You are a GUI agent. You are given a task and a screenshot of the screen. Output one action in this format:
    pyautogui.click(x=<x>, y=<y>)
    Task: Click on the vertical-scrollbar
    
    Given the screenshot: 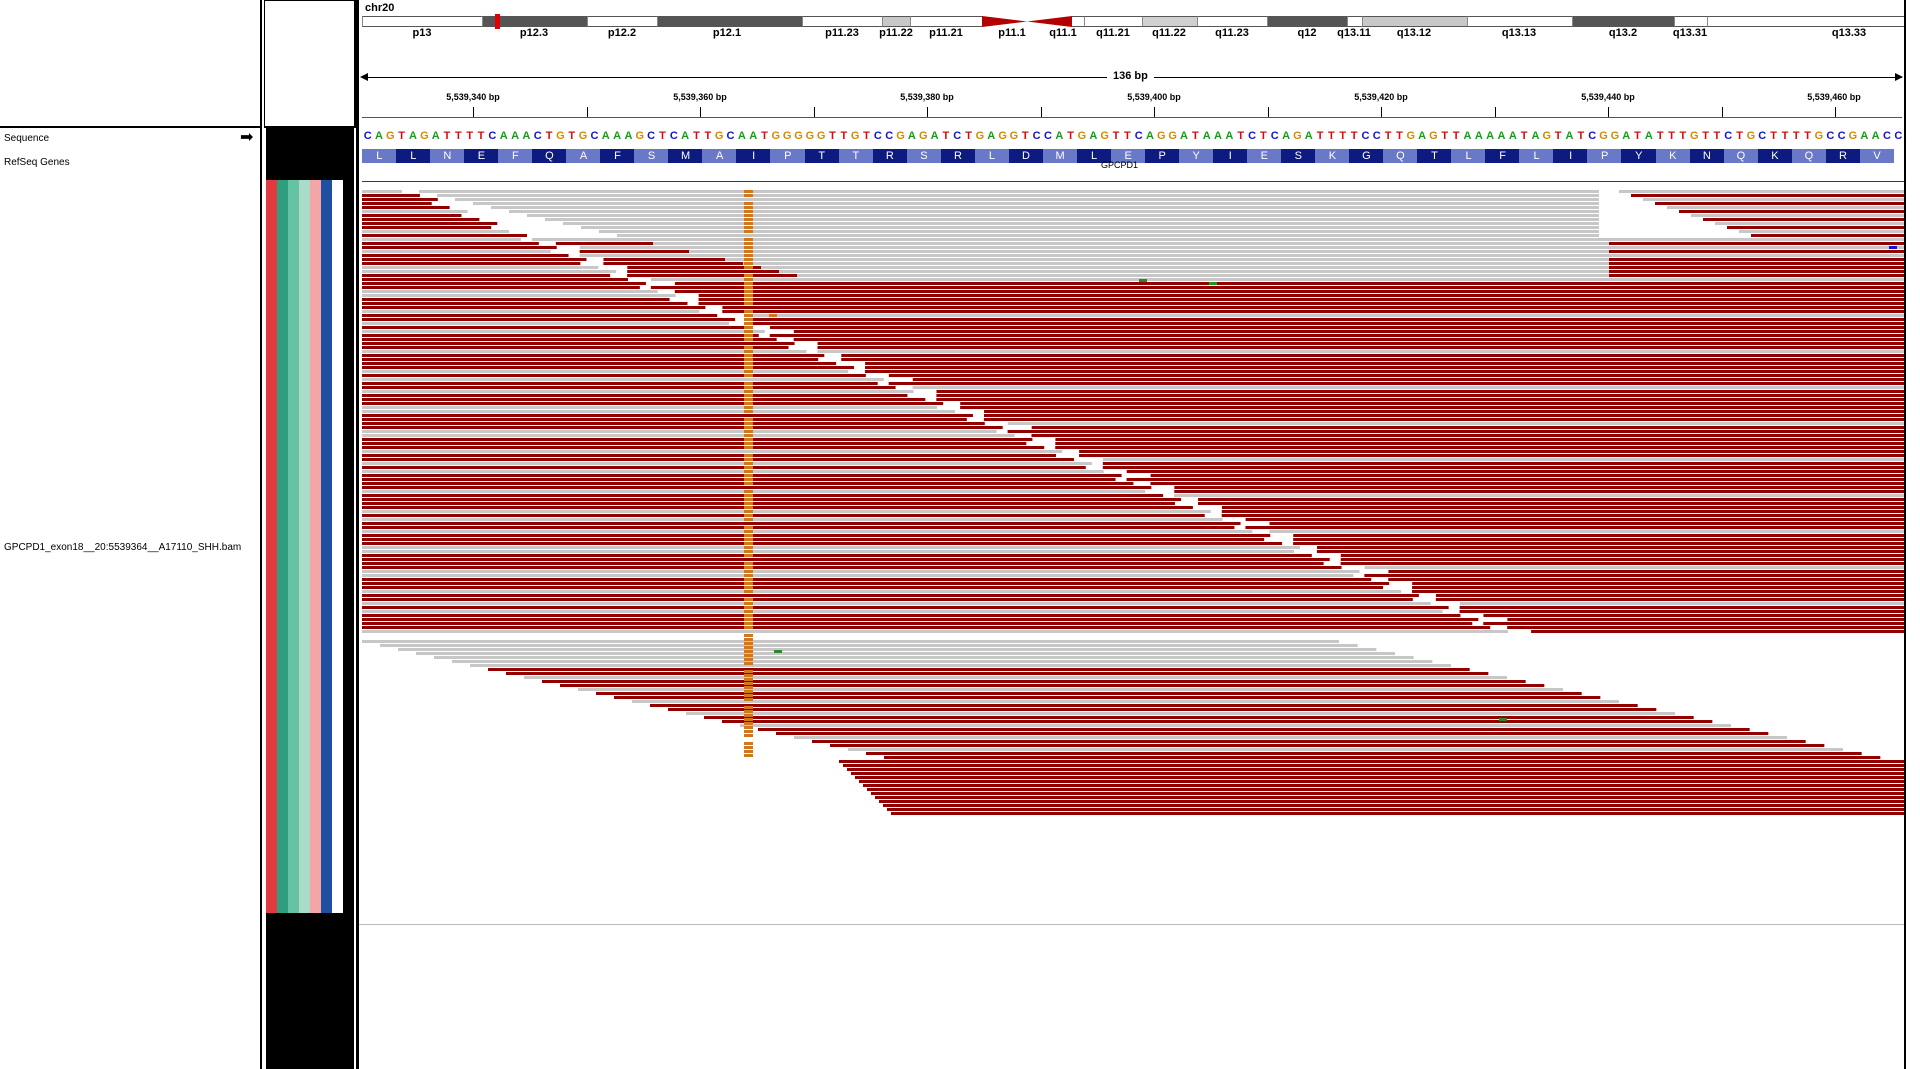 What is the action you would take?
    pyautogui.click(x=1912, y=534)
    